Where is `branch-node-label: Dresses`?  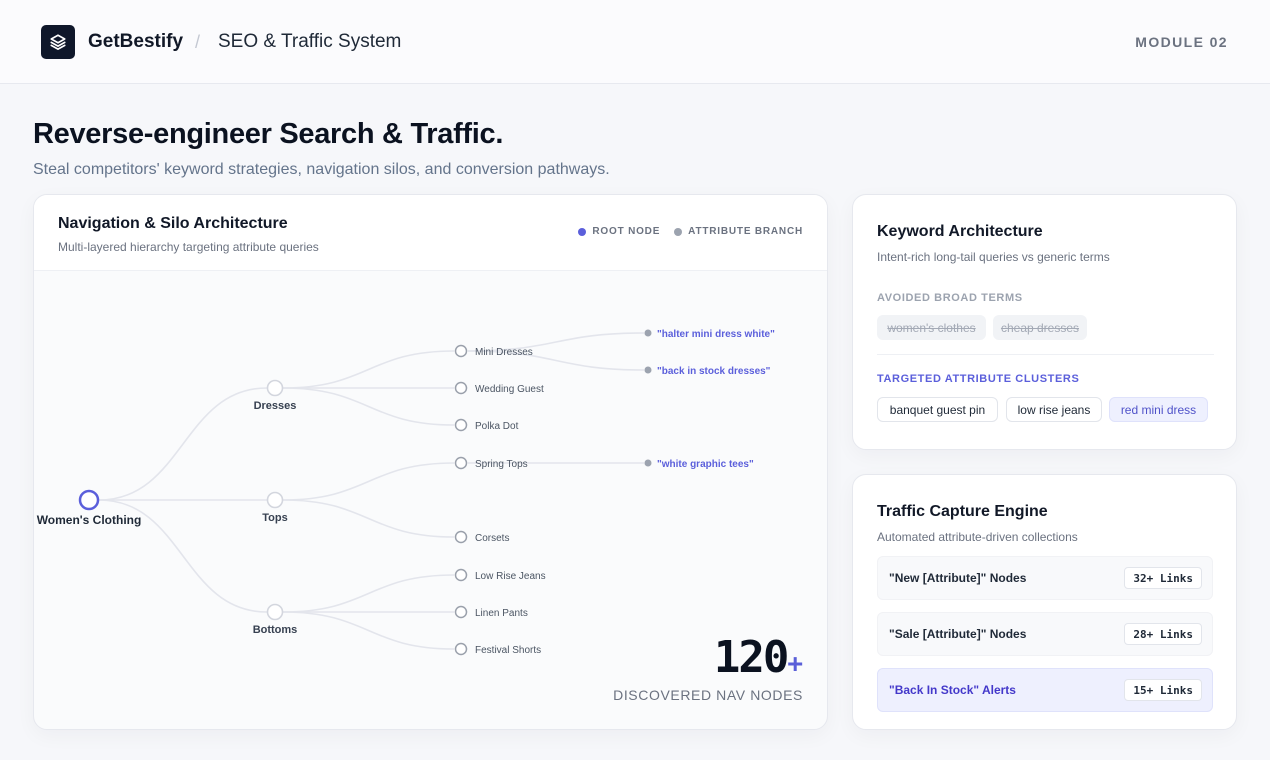
branch-node-label: Dresses is located at coordinates (275, 406).